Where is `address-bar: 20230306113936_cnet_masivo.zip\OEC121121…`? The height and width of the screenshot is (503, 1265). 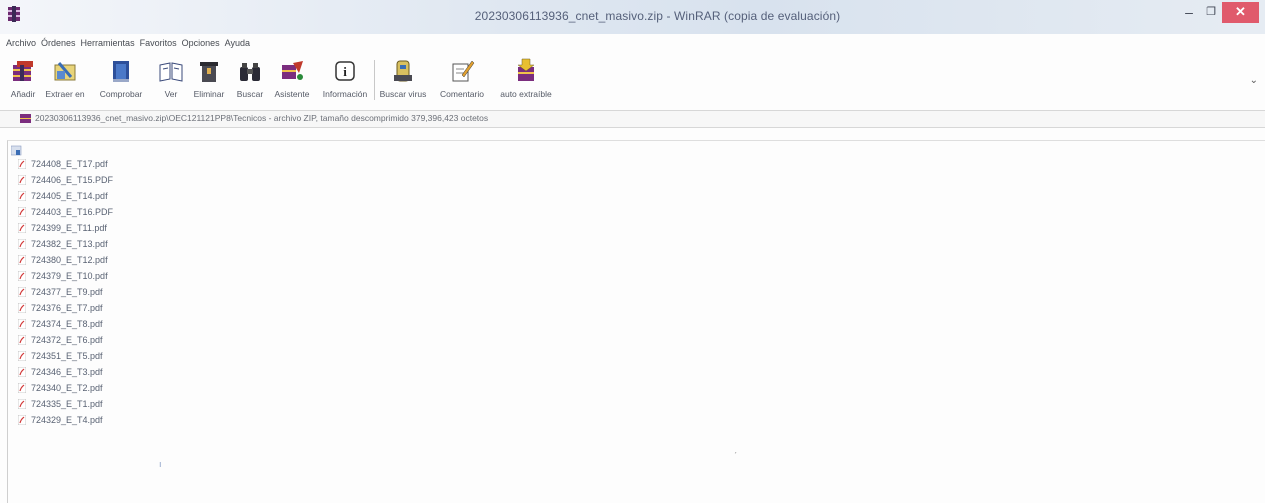 address-bar: 20230306113936_cnet_masivo.zip\OEC121121… is located at coordinates (632, 119).